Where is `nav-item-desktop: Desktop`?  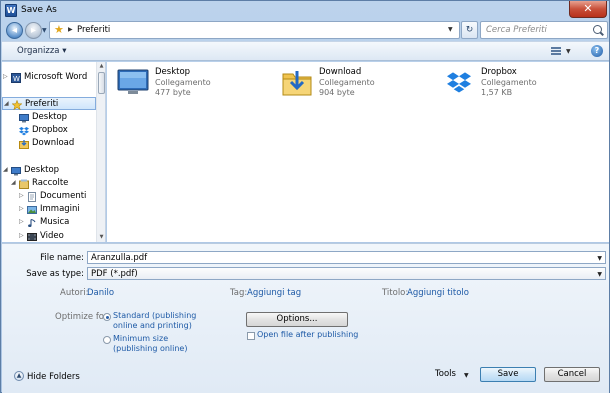 nav-item-desktop: Desktop is located at coordinates (49, 117).